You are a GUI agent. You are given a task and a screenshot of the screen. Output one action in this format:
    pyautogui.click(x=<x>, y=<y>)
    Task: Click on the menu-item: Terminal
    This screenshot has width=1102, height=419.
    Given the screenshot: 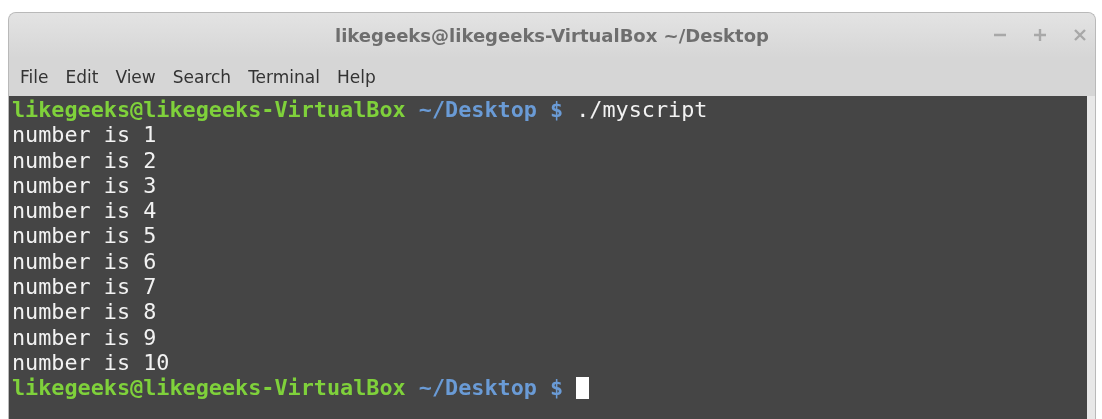 What is the action you would take?
    pyautogui.click(x=284, y=77)
    